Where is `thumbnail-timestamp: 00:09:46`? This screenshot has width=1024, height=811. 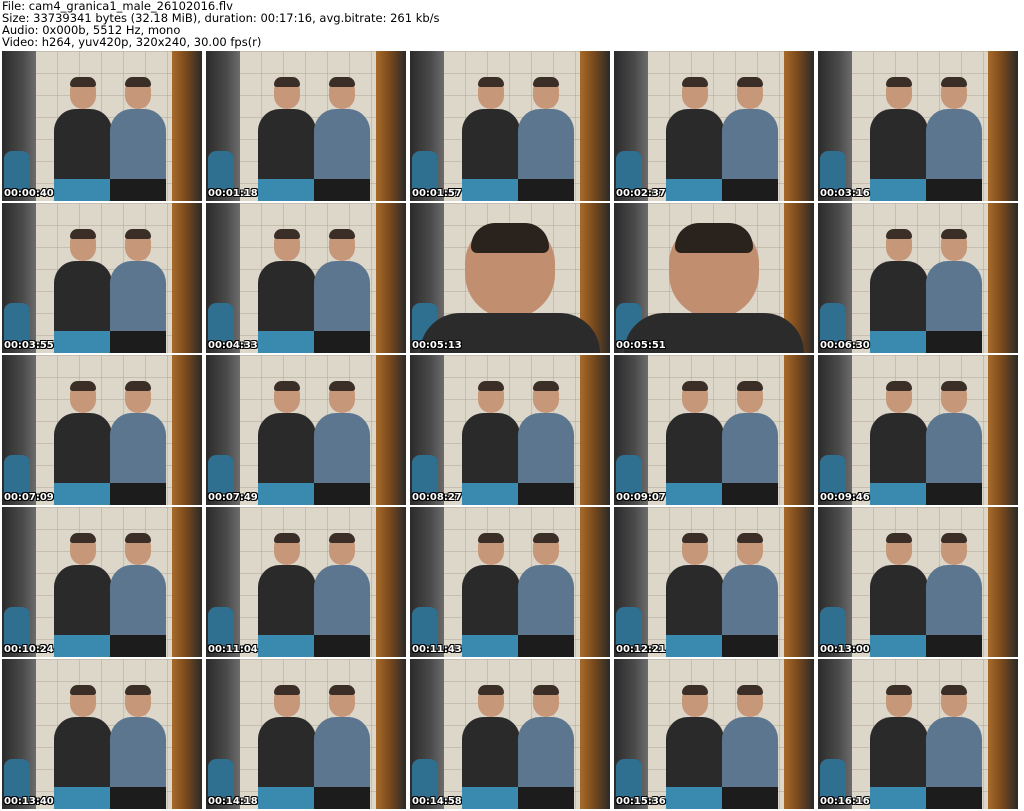
thumbnail-timestamp: 00:09:46 is located at coordinates (845, 497).